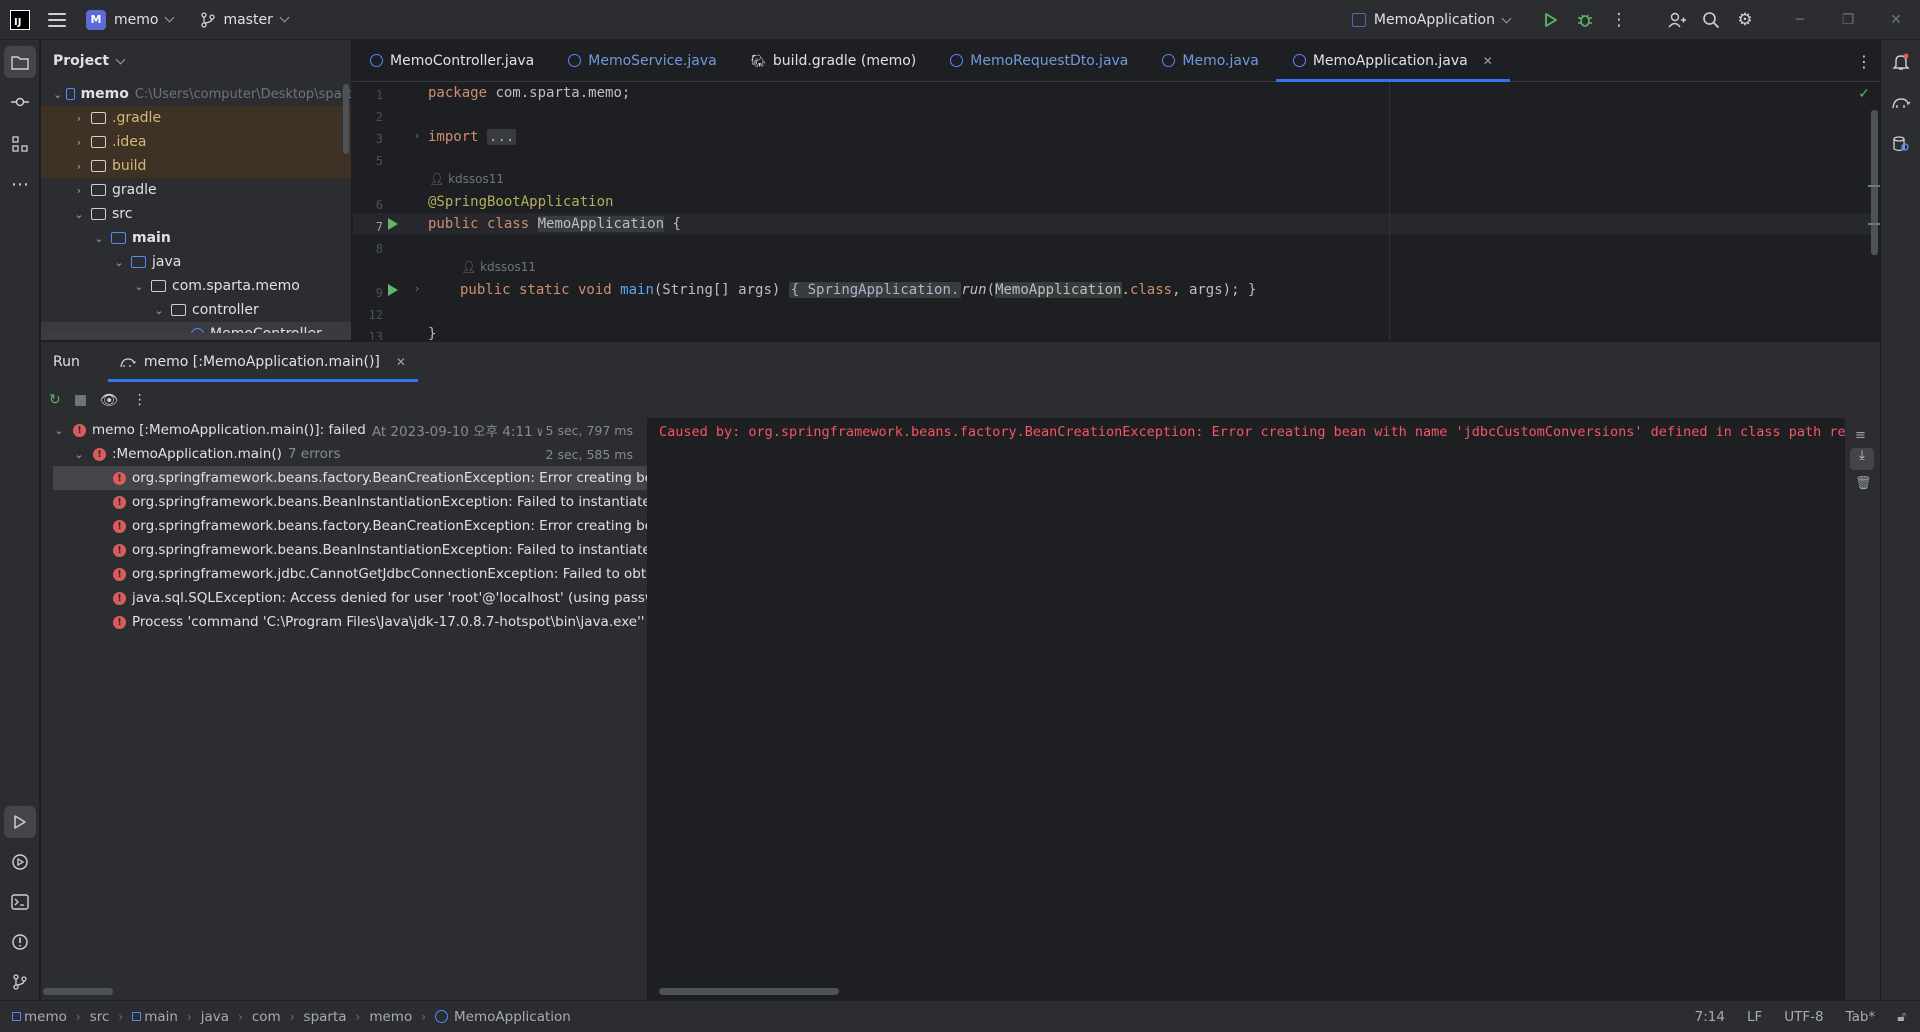 The width and height of the screenshot is (1920, 1032). Describe the element at coordinates (196, 61) in the screenshot. I see `project-panel-header: Project` at that location.